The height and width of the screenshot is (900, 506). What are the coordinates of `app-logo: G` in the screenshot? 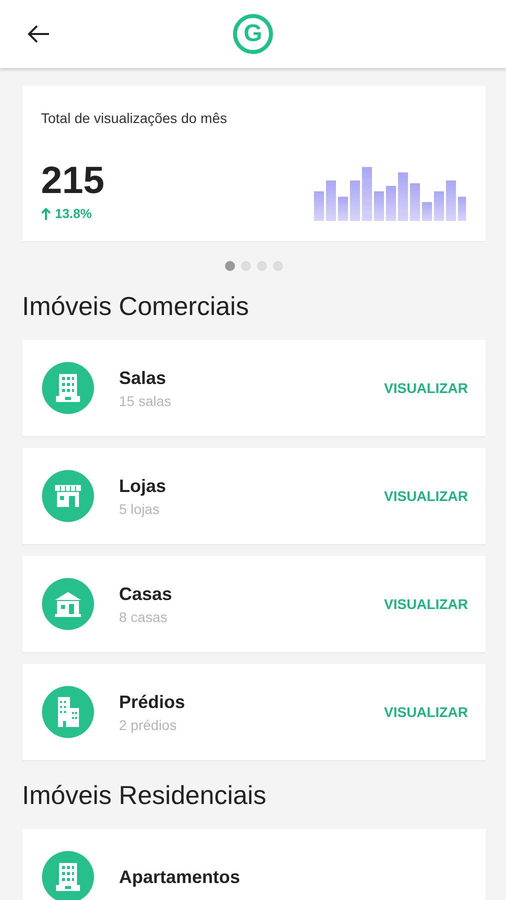 It's located at (253, 34).